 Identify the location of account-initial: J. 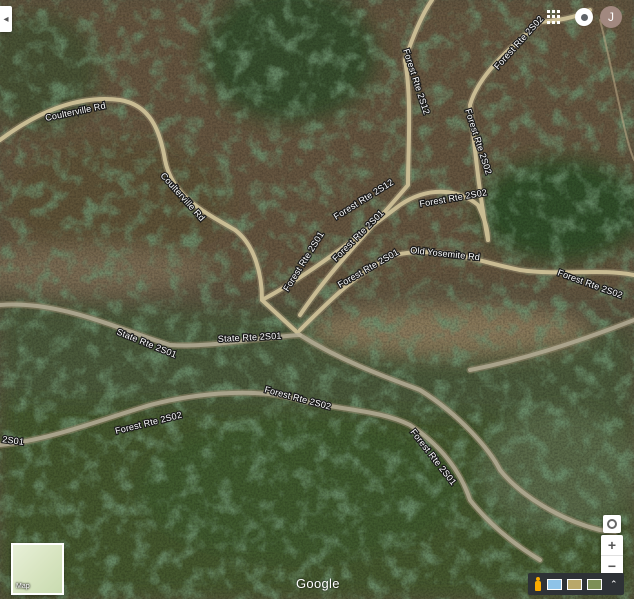
(611, 17).